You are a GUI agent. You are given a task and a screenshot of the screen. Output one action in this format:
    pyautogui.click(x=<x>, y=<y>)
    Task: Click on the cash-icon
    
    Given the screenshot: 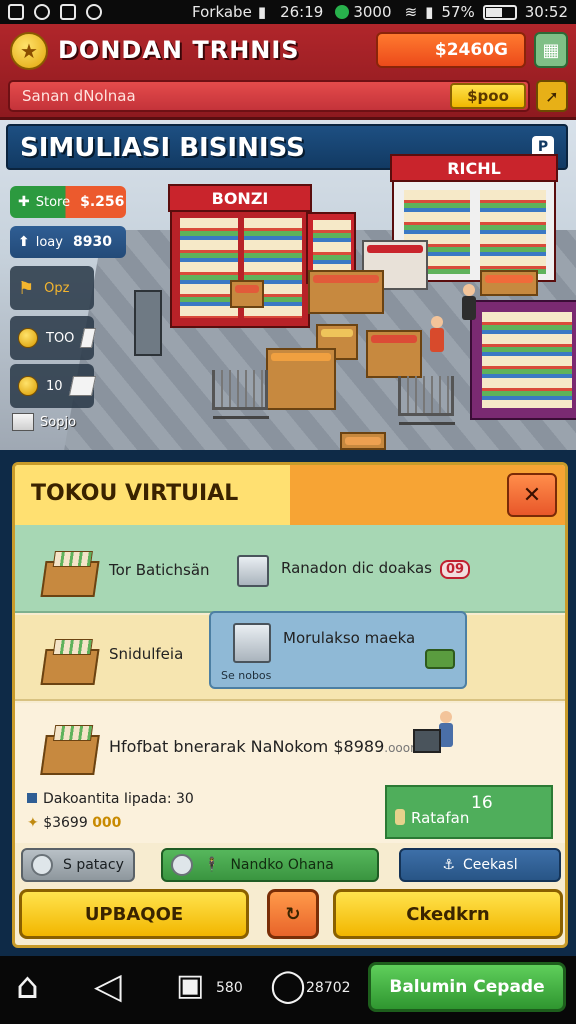 What is the action you would take?
    pyautogui.click(x=440, y=659)
    